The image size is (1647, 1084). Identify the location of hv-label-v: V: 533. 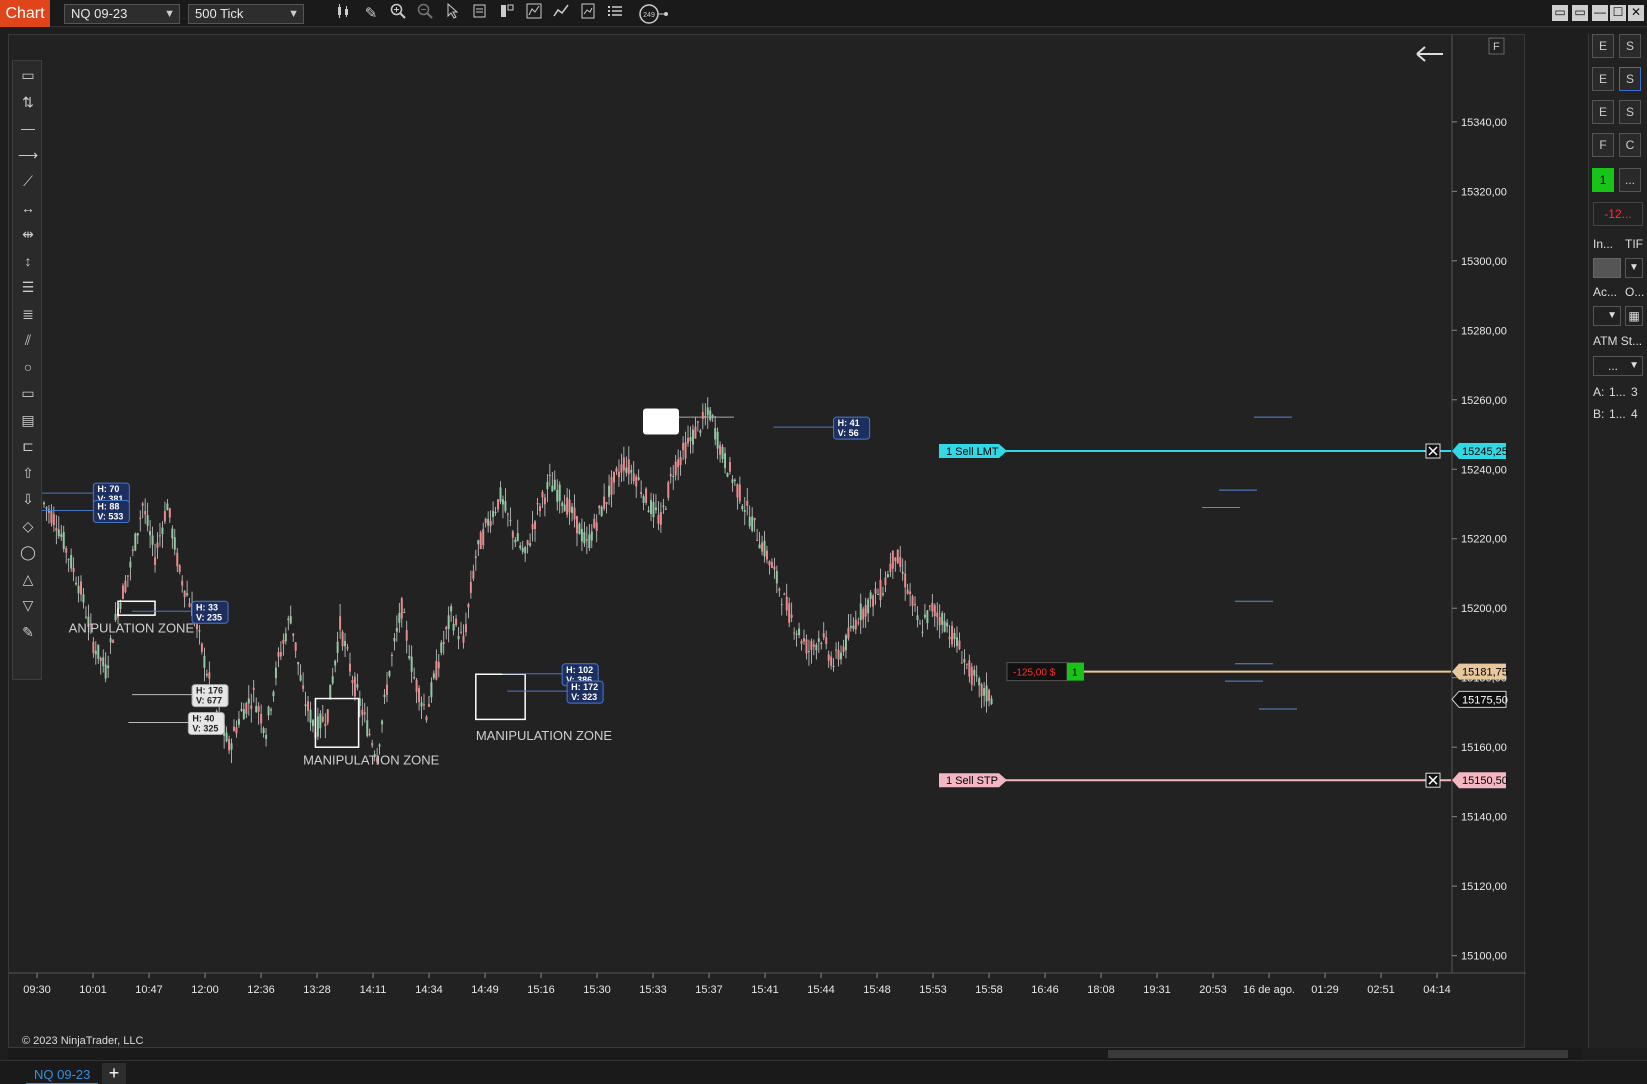
(110, 517).